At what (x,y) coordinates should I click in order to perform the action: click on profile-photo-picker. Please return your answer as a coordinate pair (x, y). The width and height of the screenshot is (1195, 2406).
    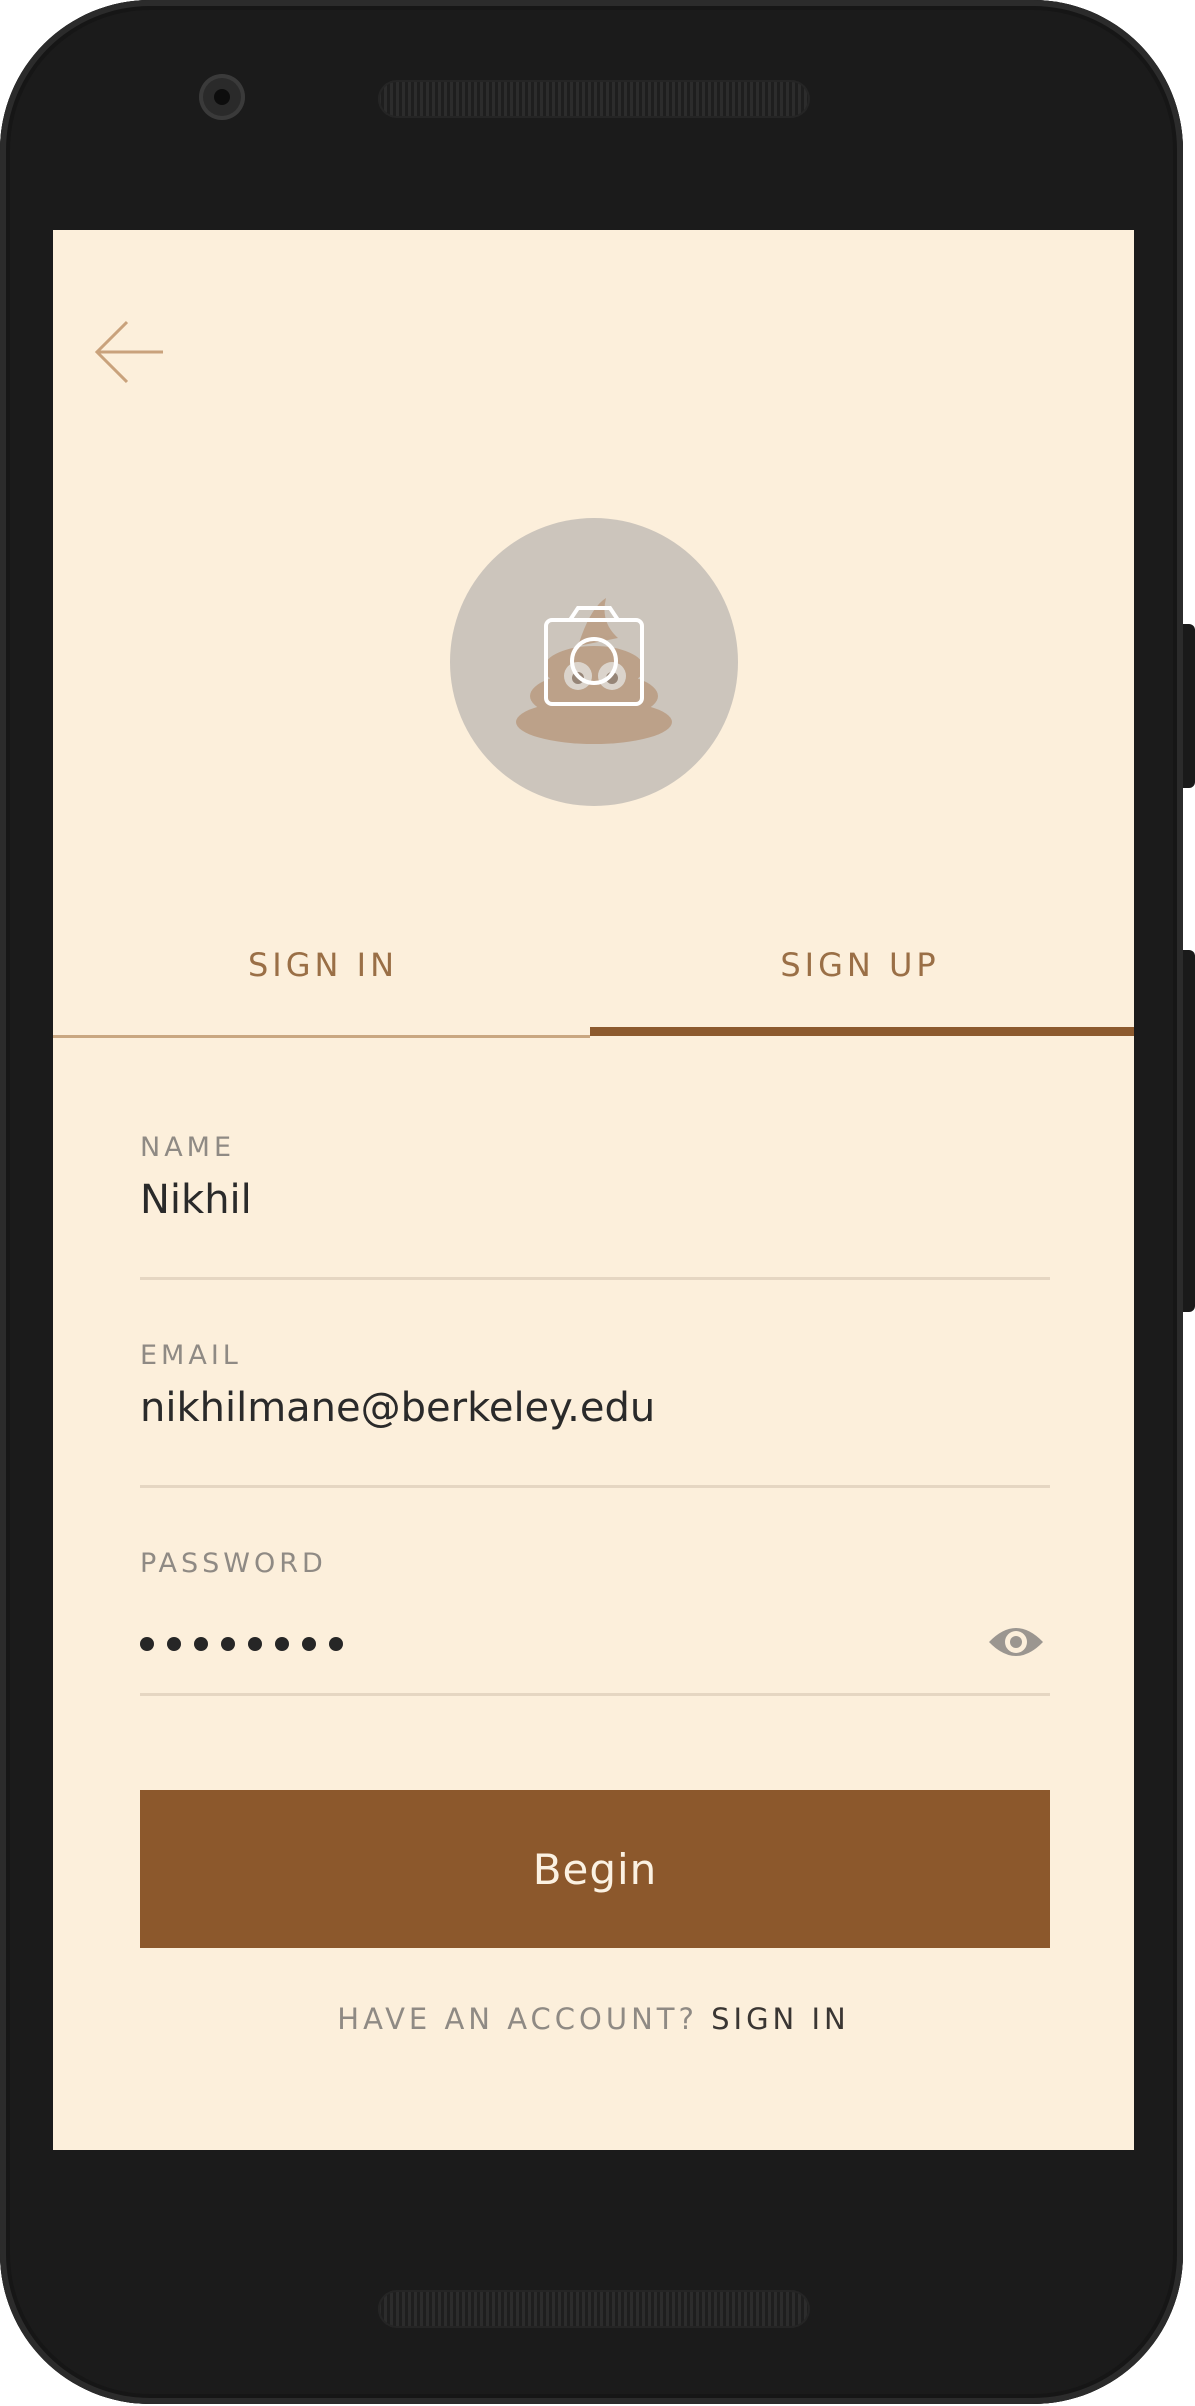
    Looking at the image, I should click on (594, 662).